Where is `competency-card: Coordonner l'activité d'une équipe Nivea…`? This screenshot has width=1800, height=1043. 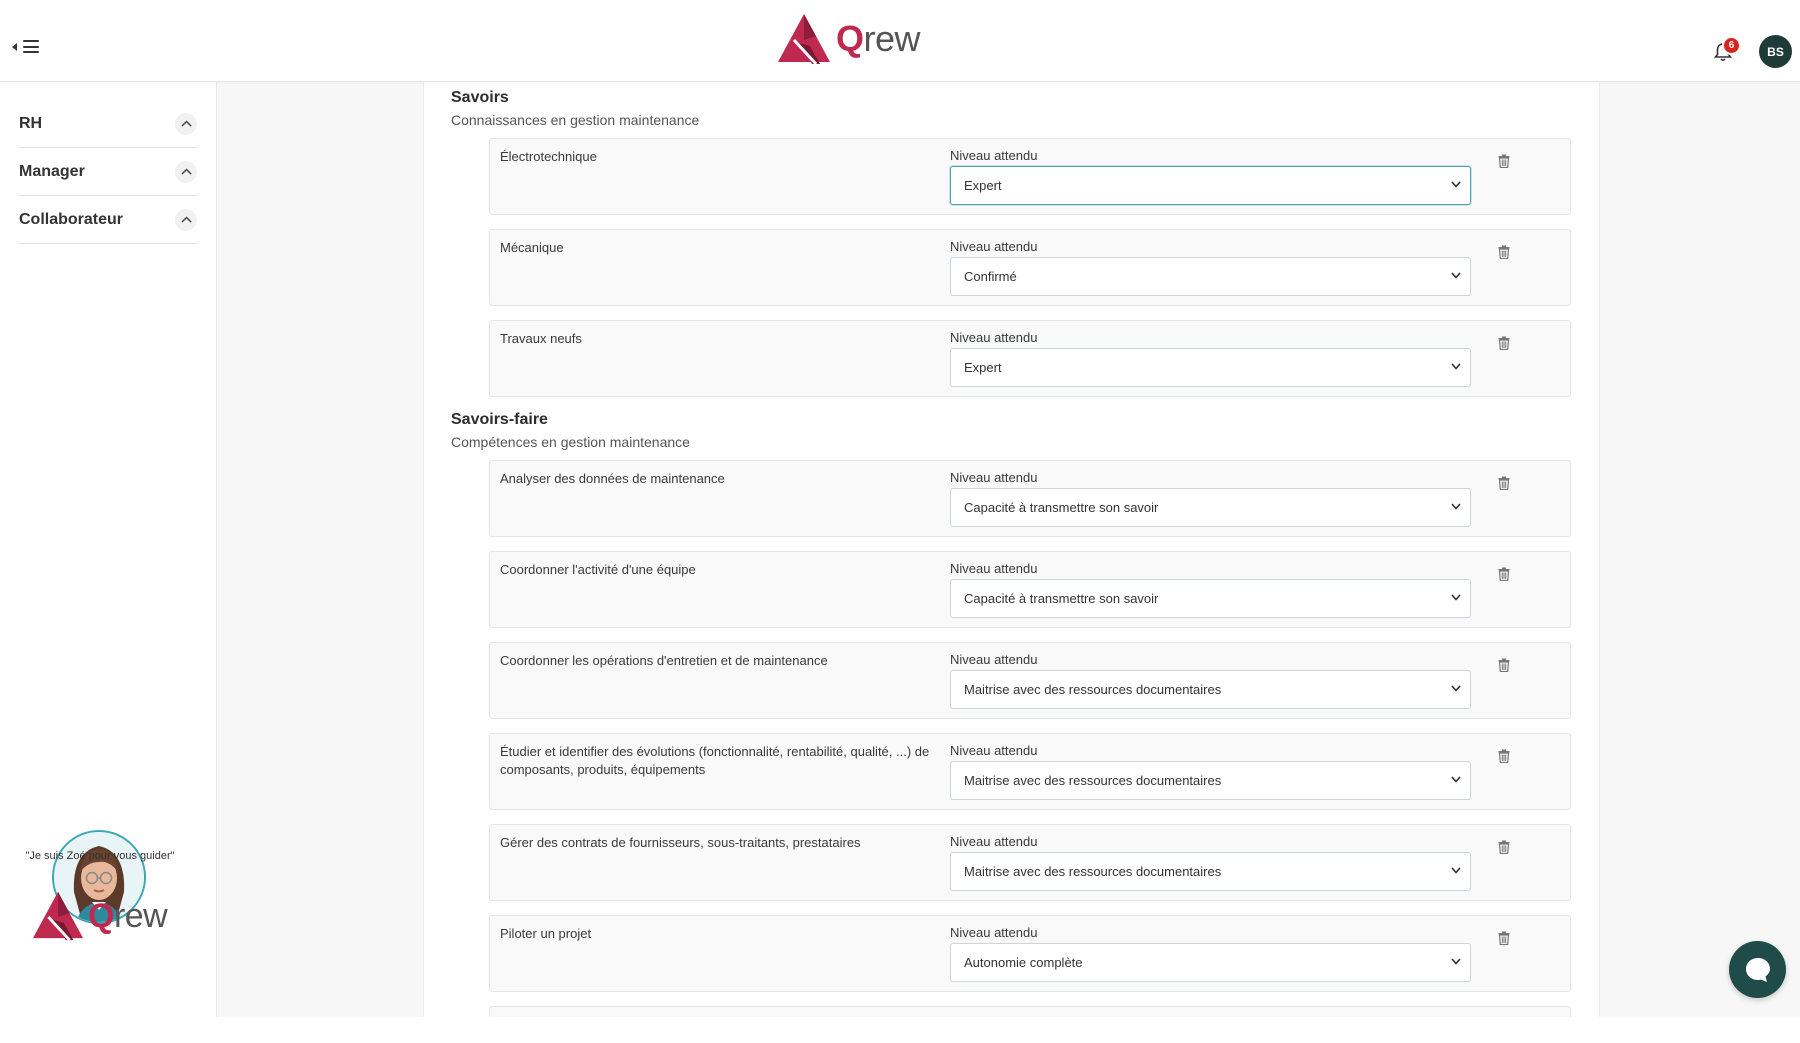 competency-card: Coordonner l'activité d'une équipe Nivea… is located at coordinates (1030, 589).